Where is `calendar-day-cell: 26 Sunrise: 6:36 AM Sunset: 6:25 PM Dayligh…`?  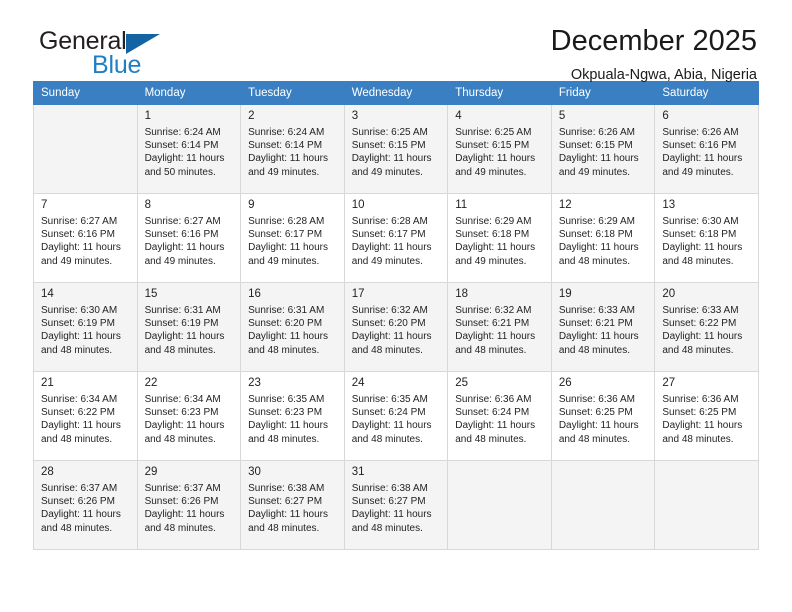
calendar-day-cell: 26 Sunrise: 6:36 AM Sunset: 6:25 PM Dayligh… is located at coordinates (603, 416).